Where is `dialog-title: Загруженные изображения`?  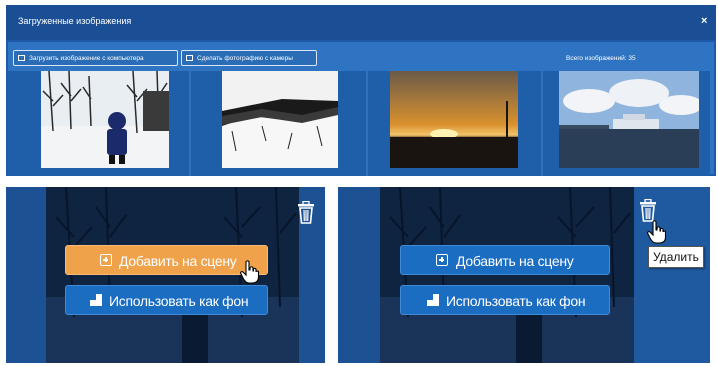 dialog-title: Загруженные изображения is located at coordinates (75, 21).